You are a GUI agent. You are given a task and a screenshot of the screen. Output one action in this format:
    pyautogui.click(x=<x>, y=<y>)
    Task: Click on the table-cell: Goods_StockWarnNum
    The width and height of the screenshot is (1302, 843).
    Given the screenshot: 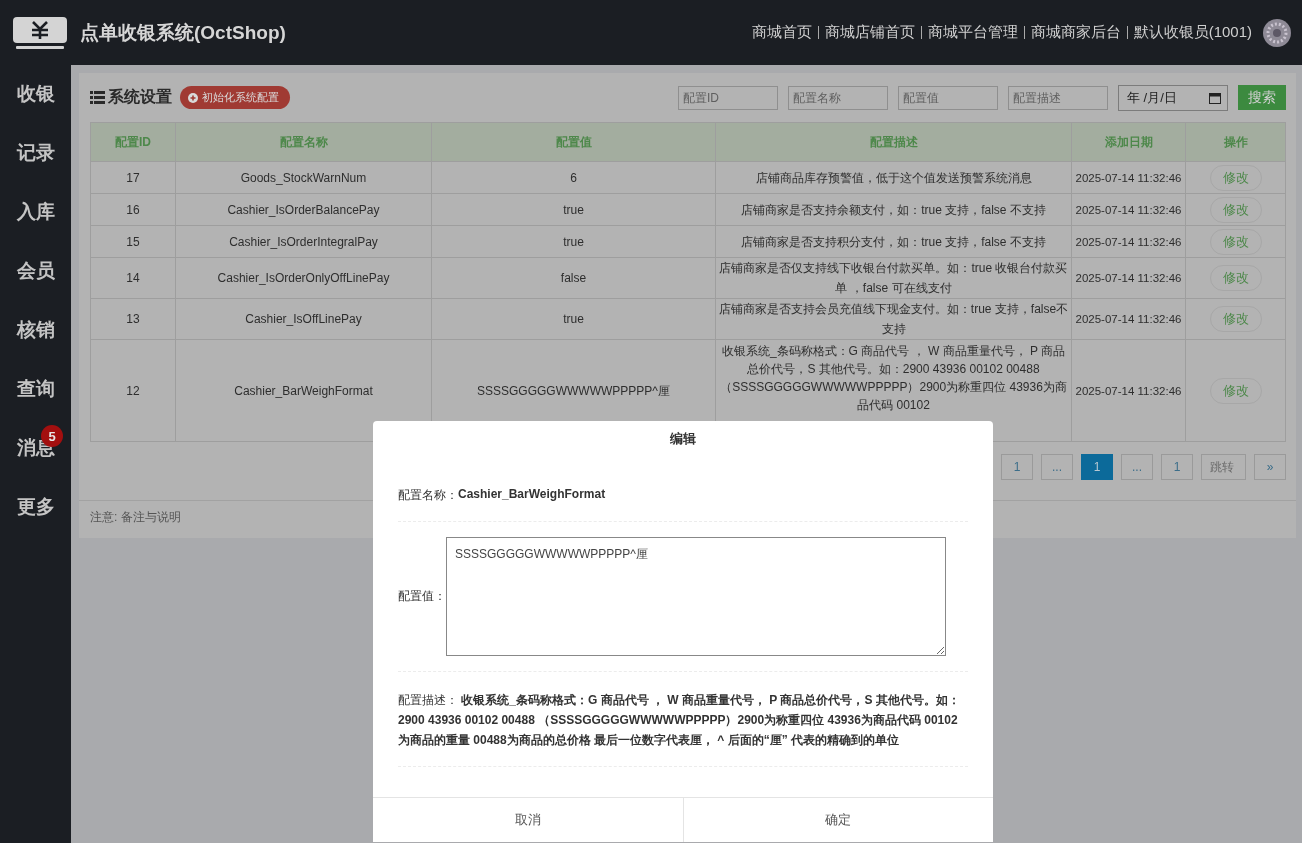 What is the action you would take?
    pyautogui.click(x=303, y=177)
    